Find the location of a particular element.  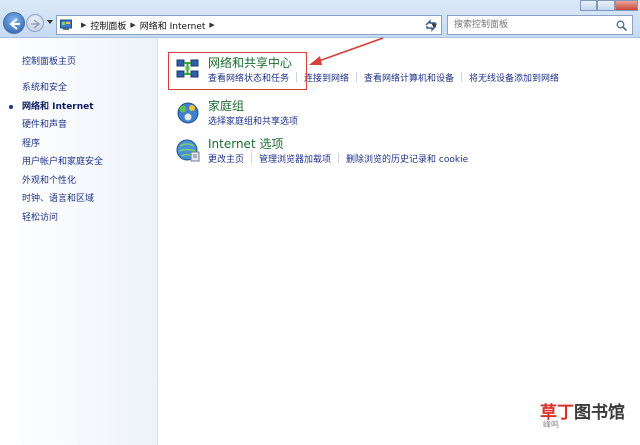

link-manage-addons: 管理浏览器加载项 is located at coordinates (295, 158).